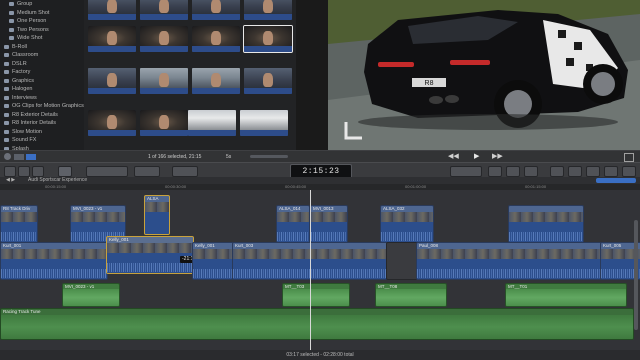 The width and height of the screenshot is (640, 360). Describe the element at coordinates (23, 80) in the screenshot. I see `library-item-label: Graphics` at that location.